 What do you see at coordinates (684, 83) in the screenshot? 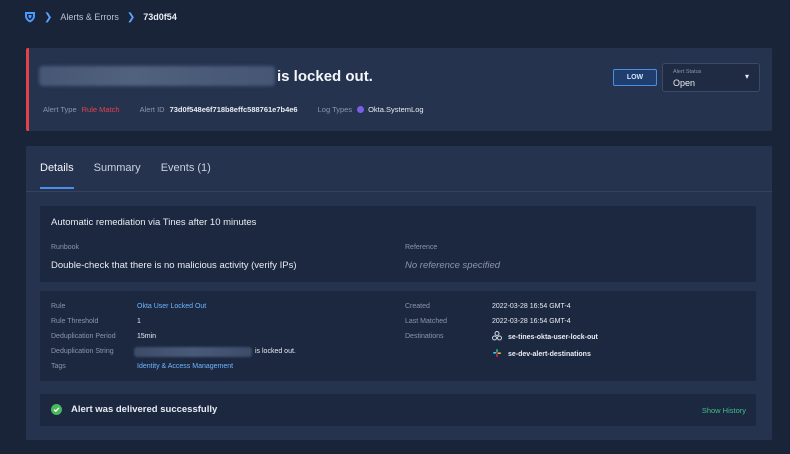
I see `alert-status-value: Open` at bounding box center [684, 83].